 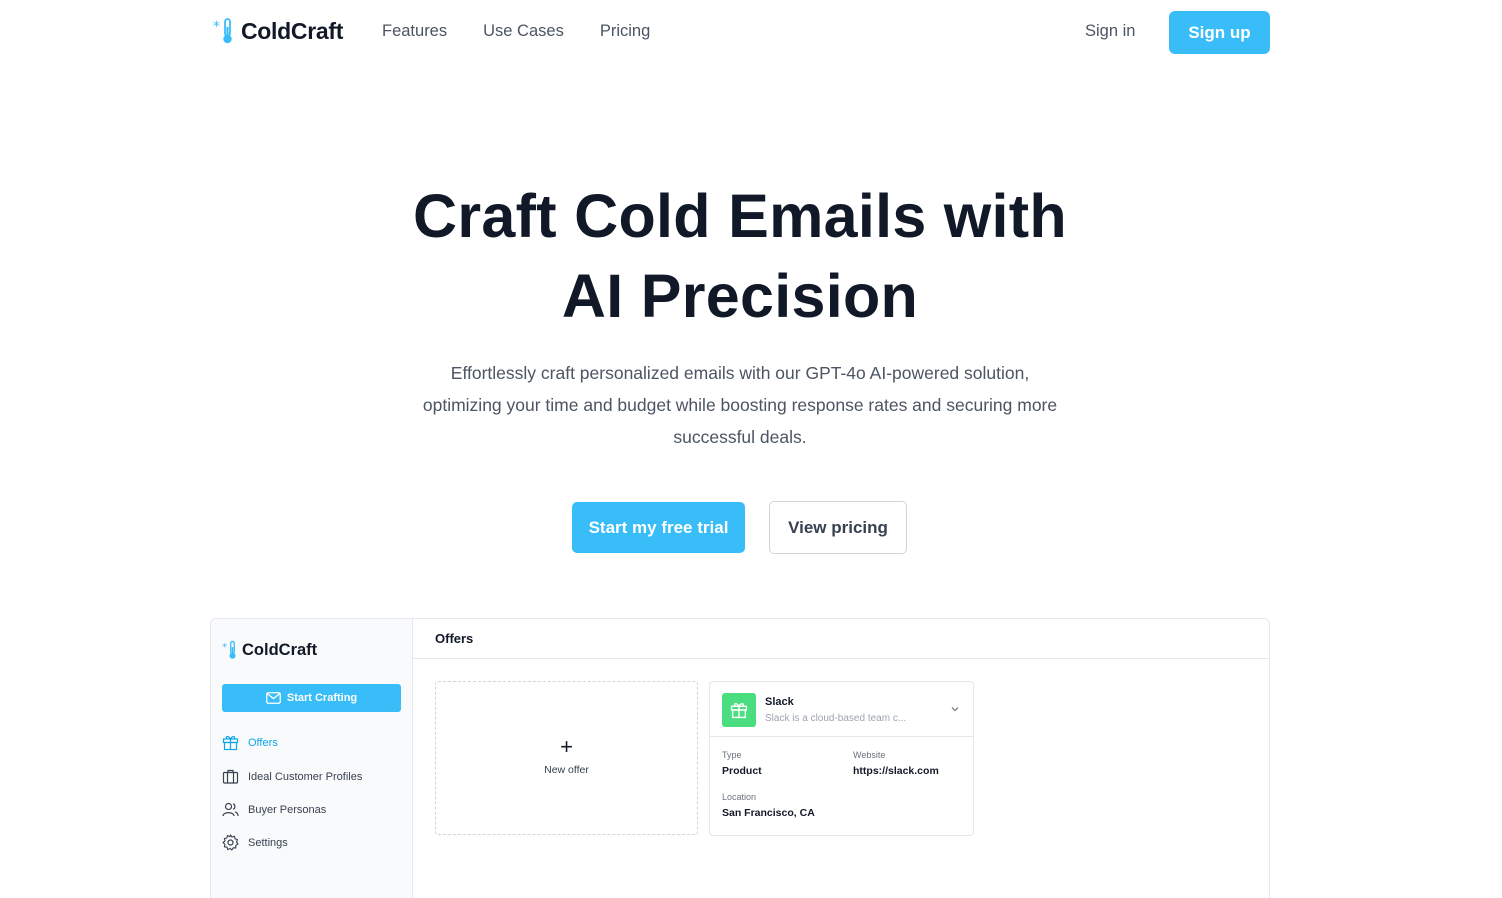 I want to click on sidebar-item-offers: Offers, so click(x=250, y=742).